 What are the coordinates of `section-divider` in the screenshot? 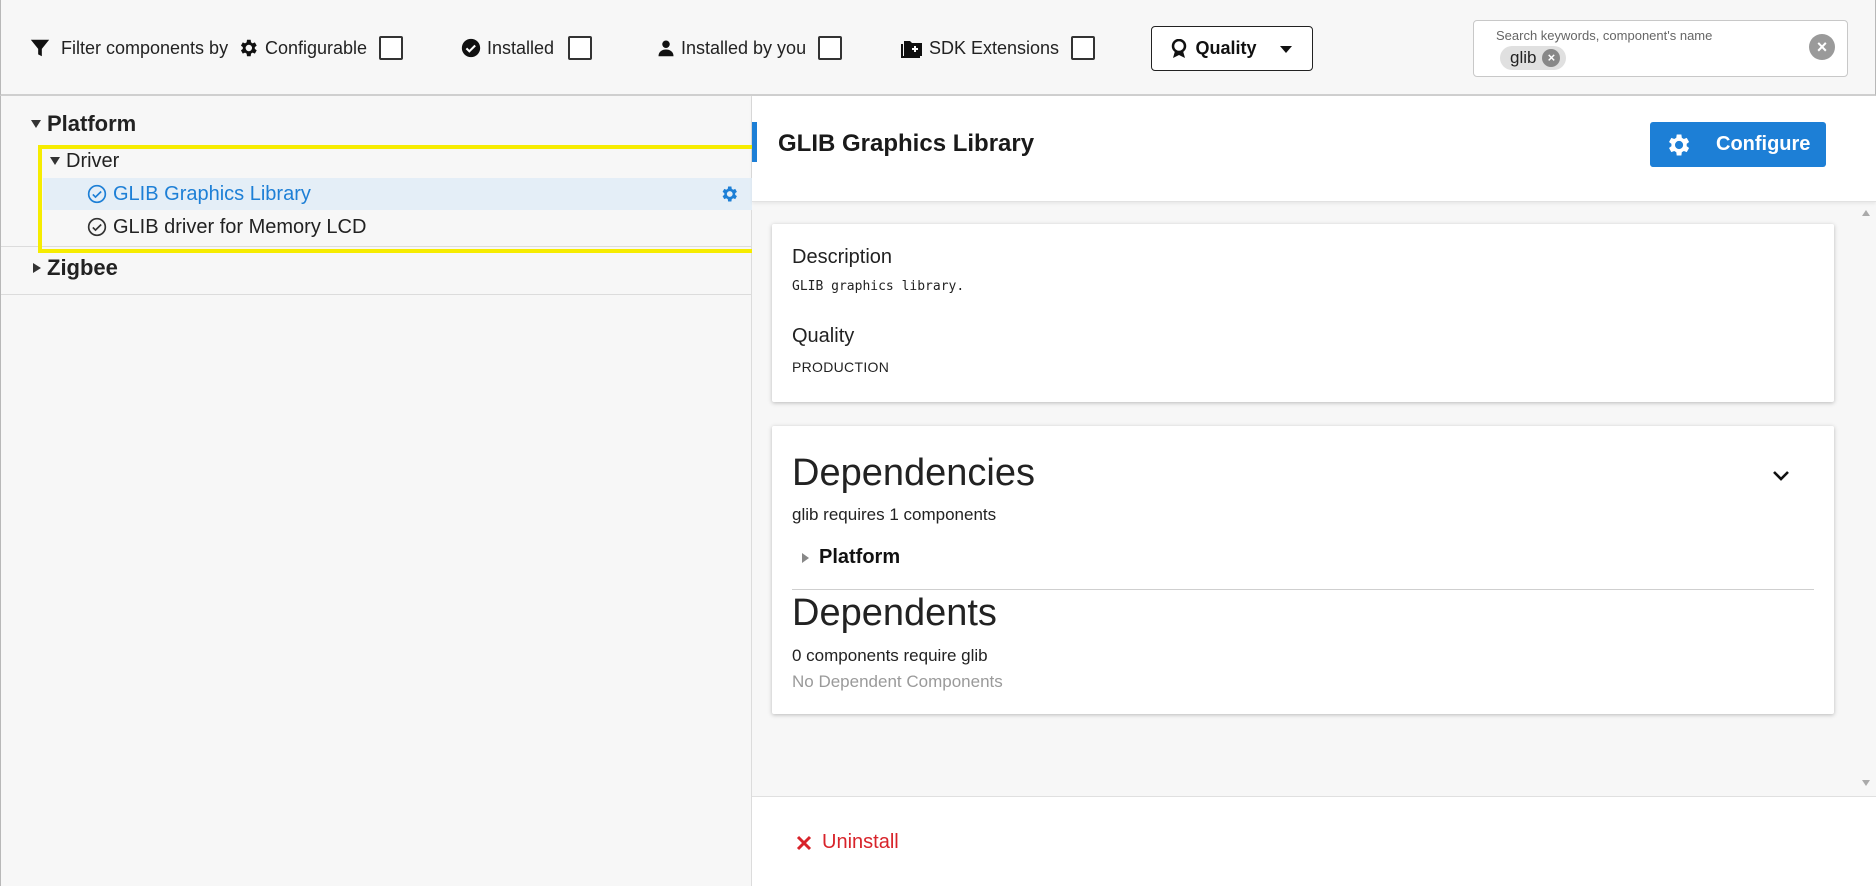 It's located at (1303, 589).